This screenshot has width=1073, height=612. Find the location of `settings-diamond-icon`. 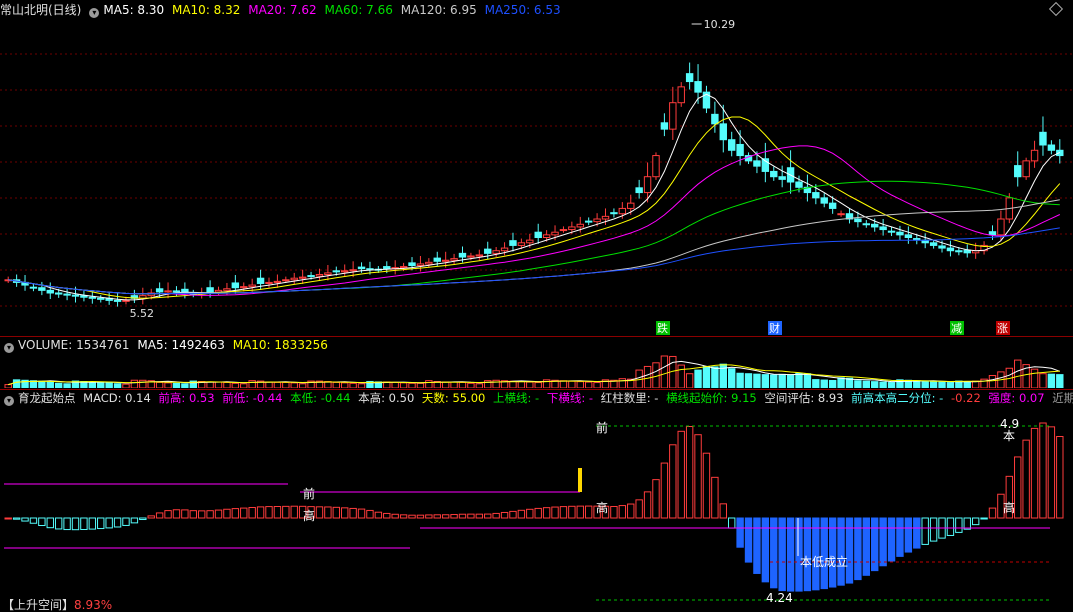

settings-diamond-icon is located at coordinates (1056, 9).